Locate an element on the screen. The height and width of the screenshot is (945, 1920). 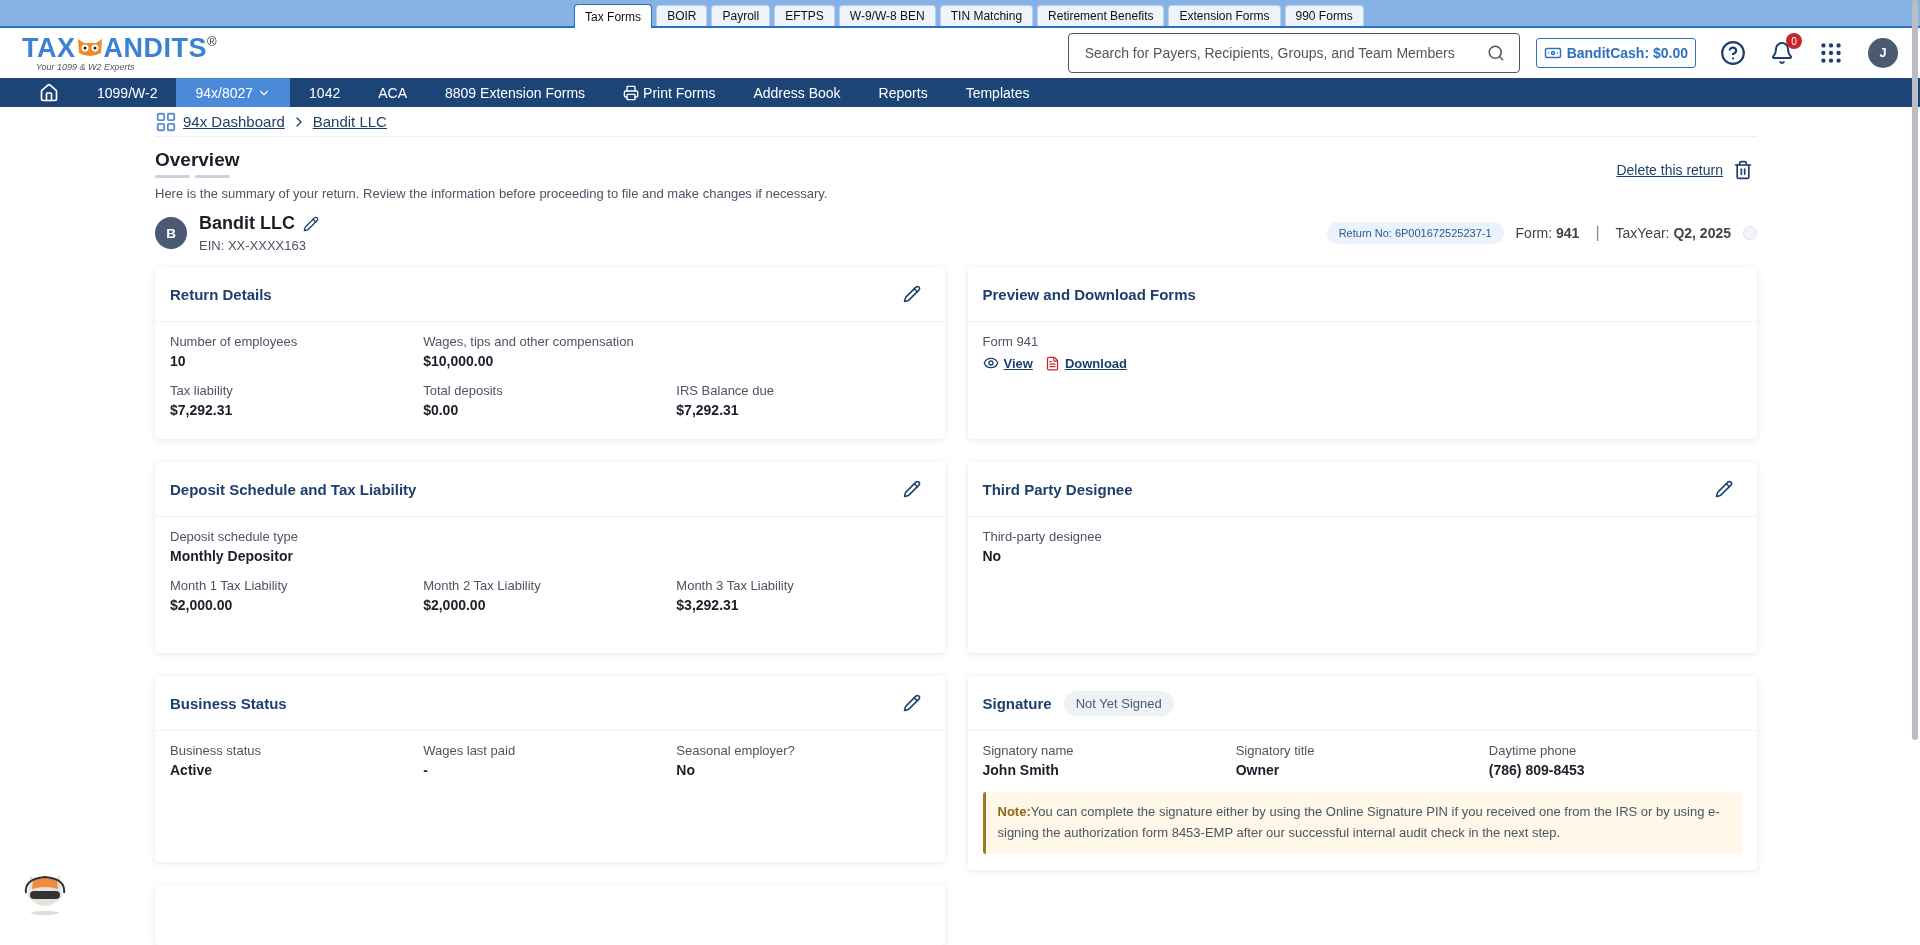
field-value: (786) 809-8453 is located at coordinates (1537, 770).